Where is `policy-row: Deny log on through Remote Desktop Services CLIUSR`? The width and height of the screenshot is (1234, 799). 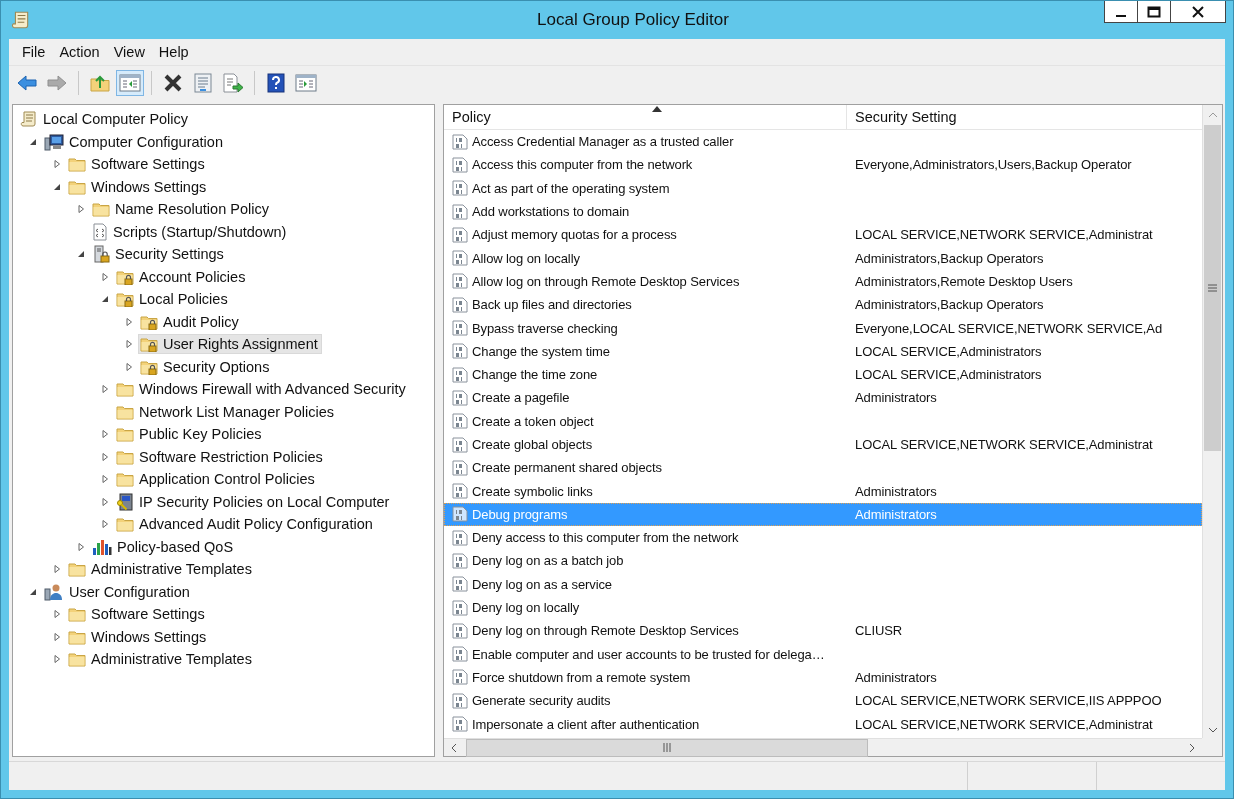 policy-row: Deny log on through Remote Desktop Services CLIUSR is located at coordinates (823, 631).